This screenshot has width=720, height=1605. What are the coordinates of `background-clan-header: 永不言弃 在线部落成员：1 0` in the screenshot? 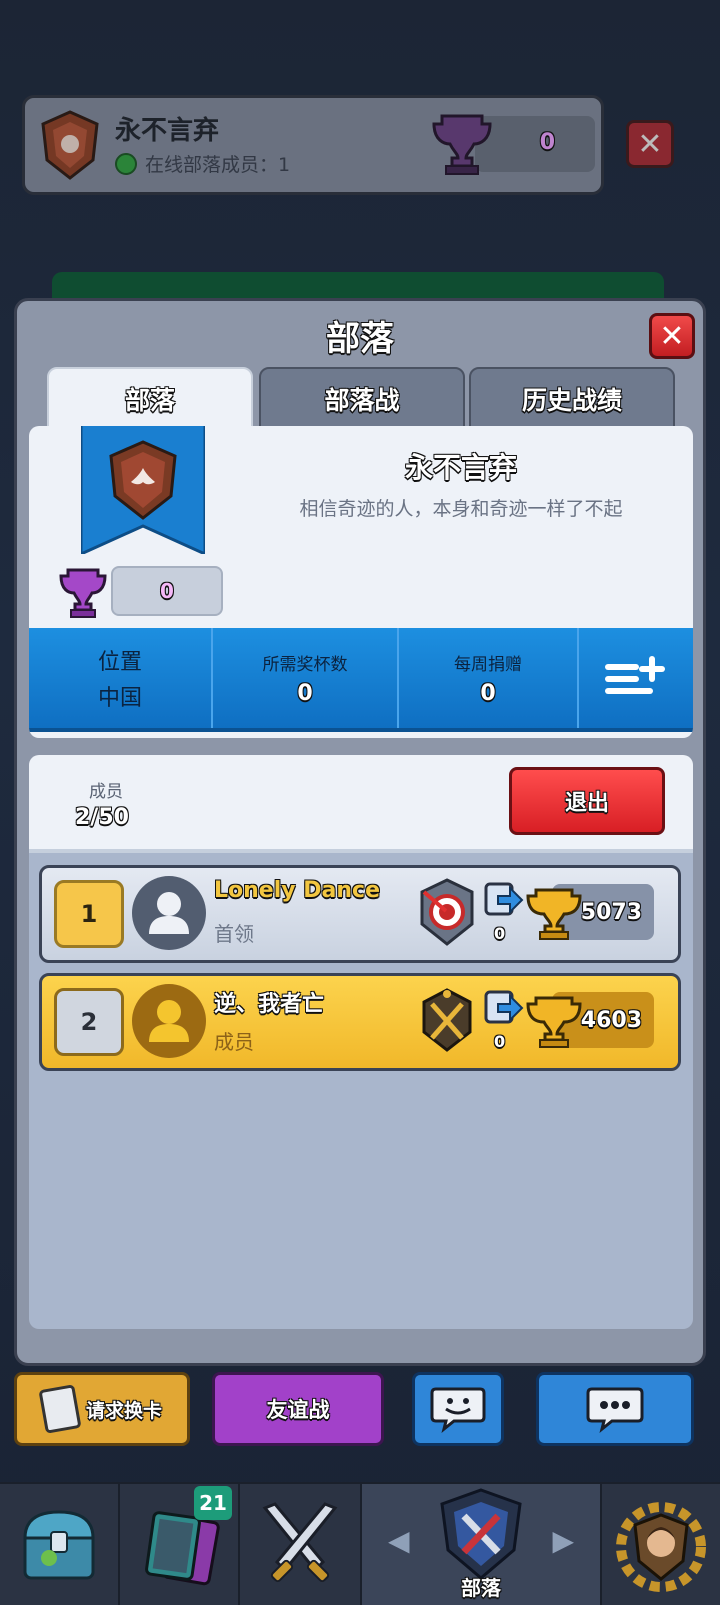 It's located at (313, 145).